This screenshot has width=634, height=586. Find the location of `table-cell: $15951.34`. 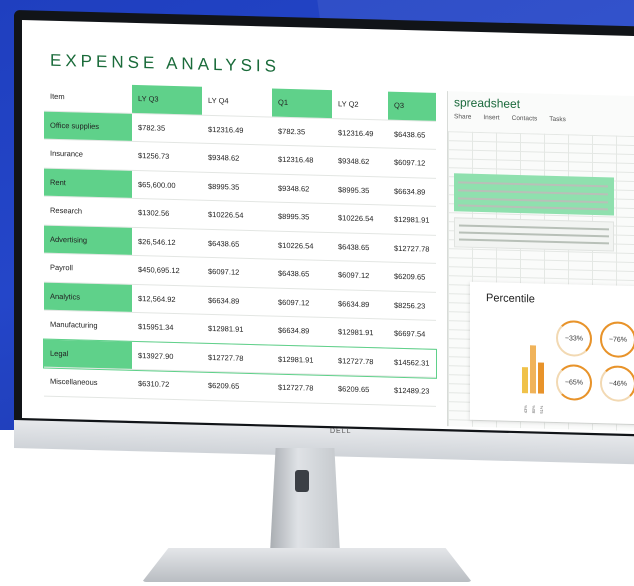

table-cell: $15951.34 is located at coordinates (167, 327).